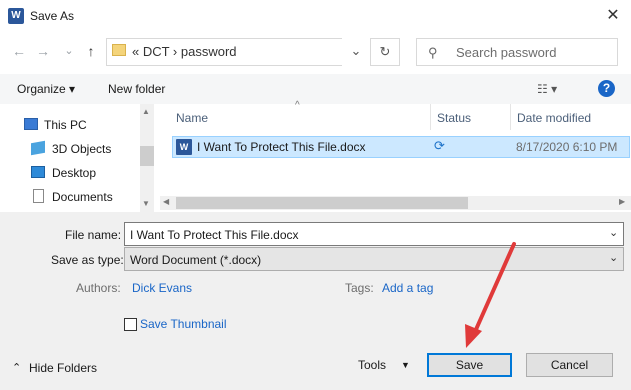 This screenshot has height=390, width=631. I want to click on sidebar-item-3d-objects: 3D Objects, so click(81, 149).